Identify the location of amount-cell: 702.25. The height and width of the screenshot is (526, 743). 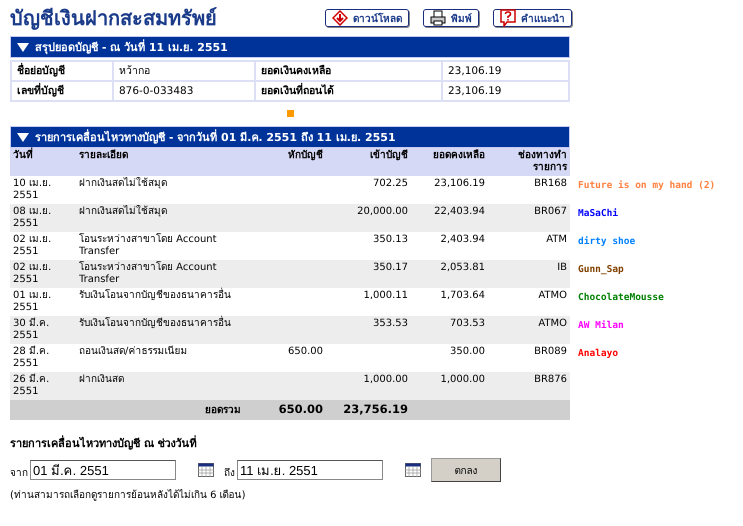
(390, 183).